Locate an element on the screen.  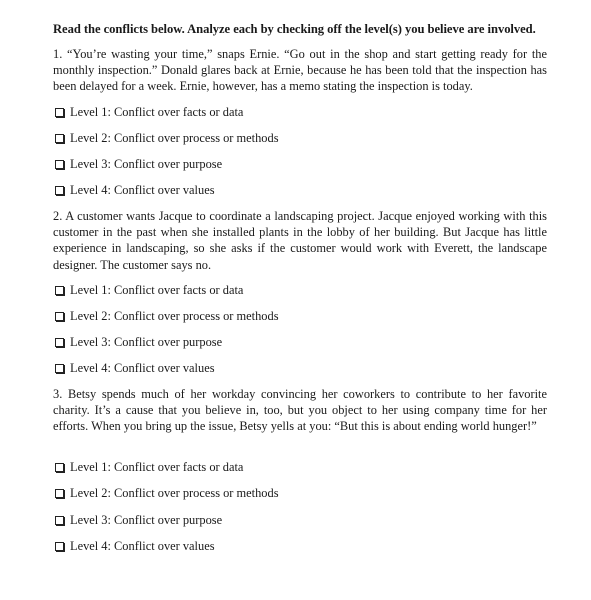
scenario-3-option-level-1: Level 1: Conflict over facts or data is located at coordinates (149, 467).